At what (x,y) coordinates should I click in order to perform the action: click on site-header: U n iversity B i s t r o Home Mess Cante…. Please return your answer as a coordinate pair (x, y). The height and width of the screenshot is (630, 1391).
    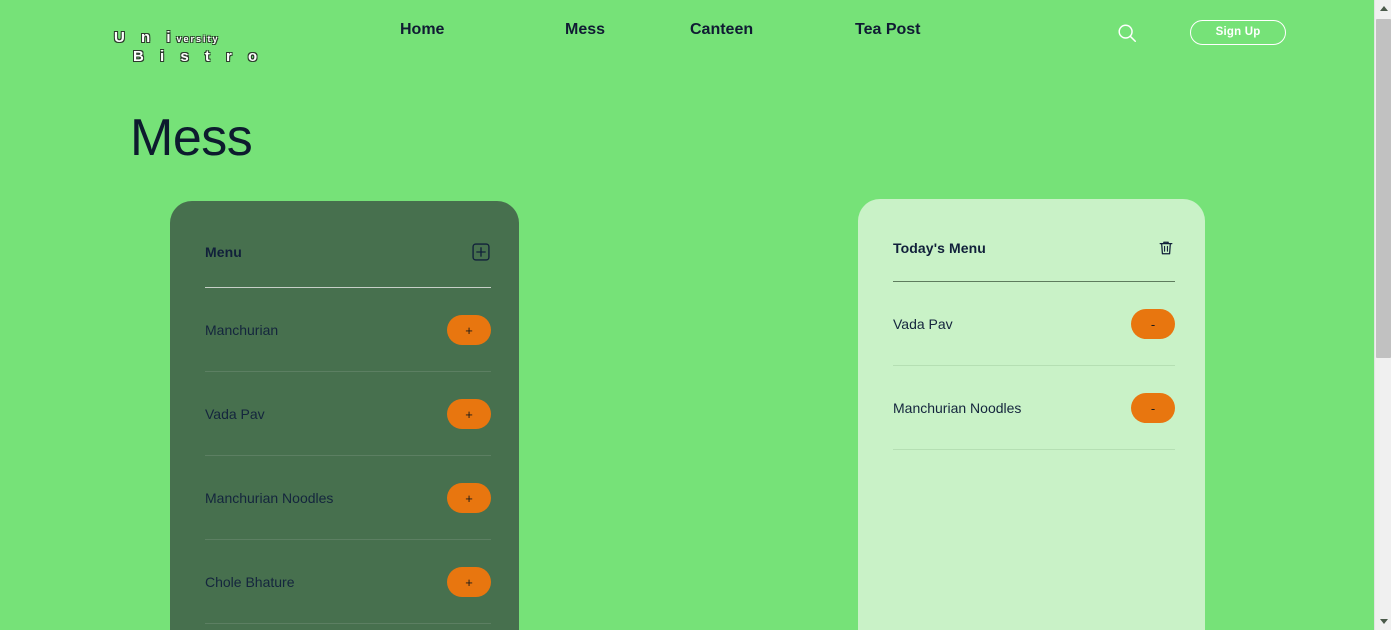
    Looking at the image, I should click on (687, 32).